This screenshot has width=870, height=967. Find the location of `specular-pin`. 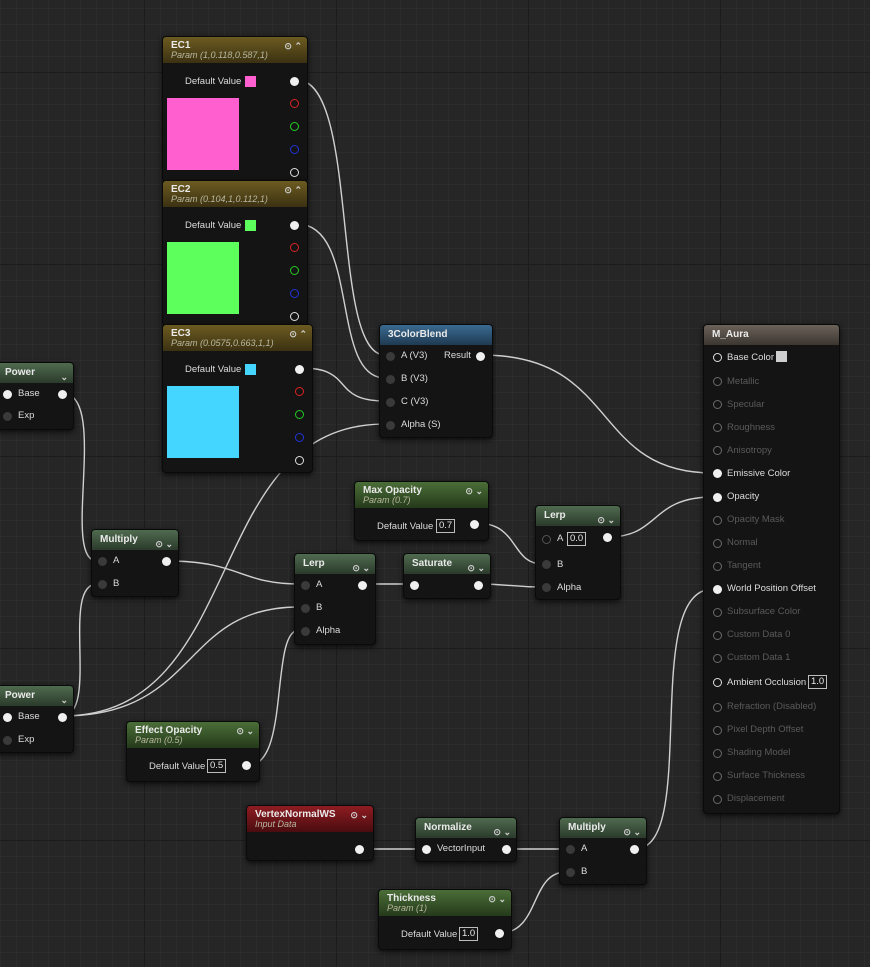

specular-pin is located at coordinates (717, 404).